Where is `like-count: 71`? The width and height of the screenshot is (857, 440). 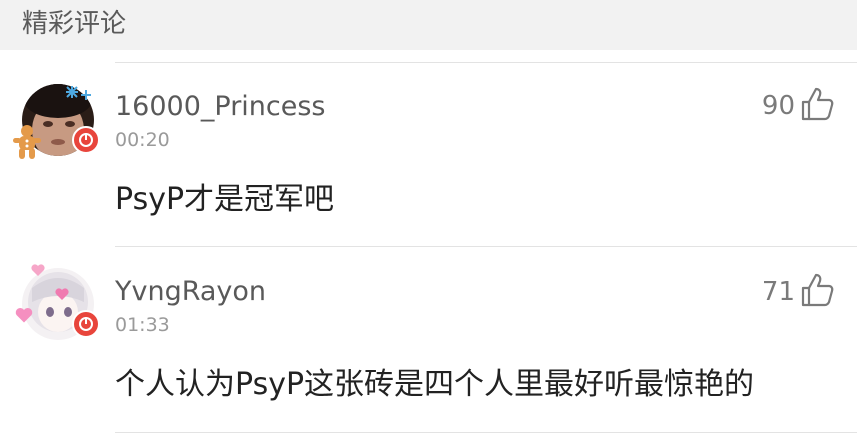 like-count: 71 is located at coordinates (778, 292).